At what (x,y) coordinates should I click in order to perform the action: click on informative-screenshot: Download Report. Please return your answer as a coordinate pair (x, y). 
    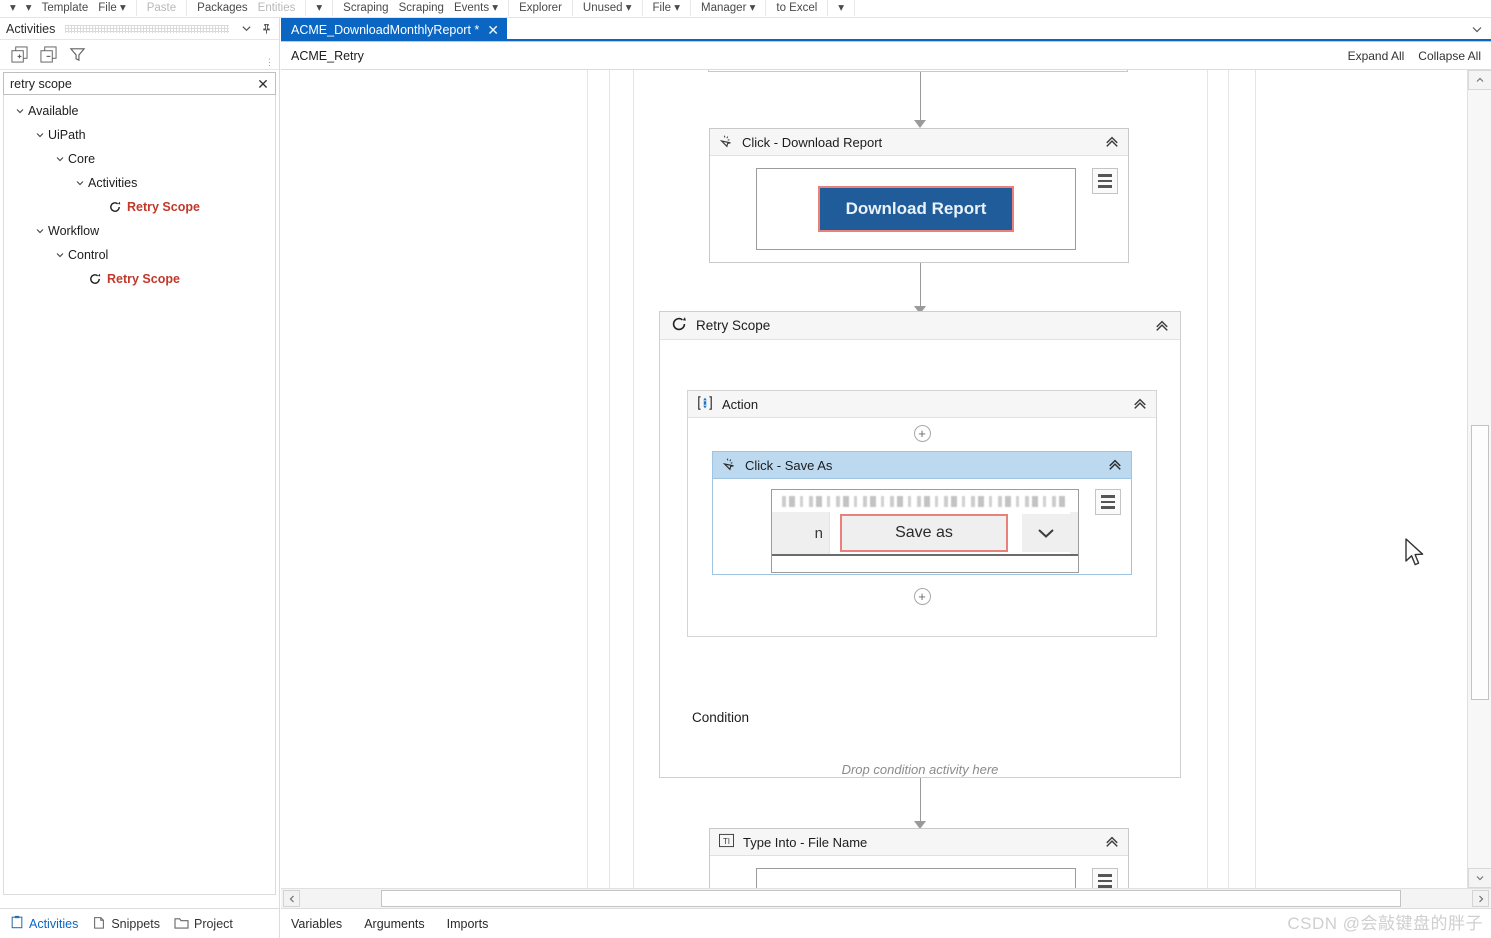
    Looking at the image, I should click on (916, 209).